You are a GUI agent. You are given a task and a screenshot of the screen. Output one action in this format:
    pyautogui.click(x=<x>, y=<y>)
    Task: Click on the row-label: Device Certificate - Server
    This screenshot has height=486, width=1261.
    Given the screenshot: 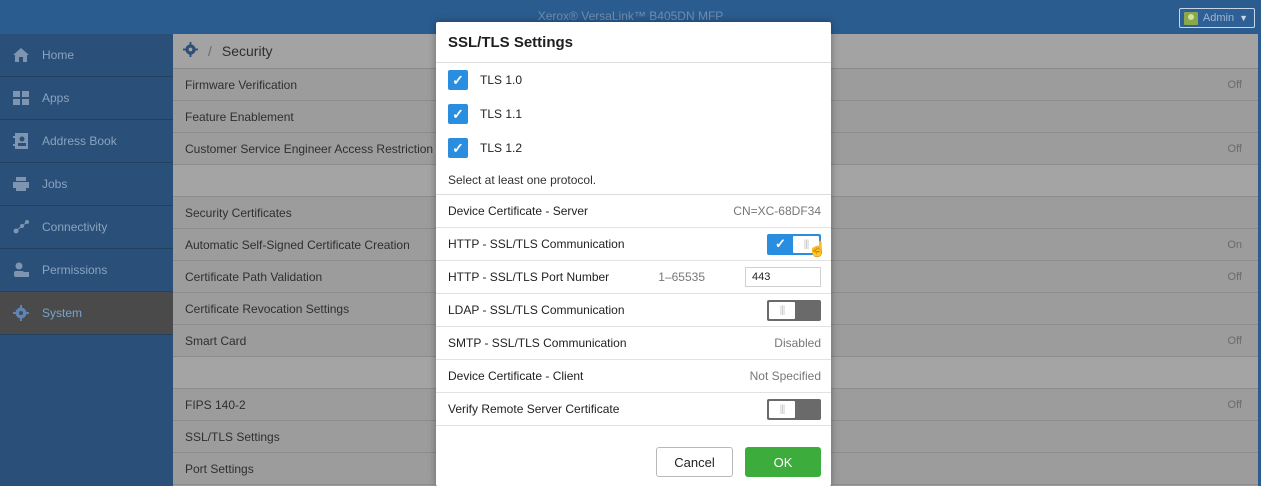 What is the action you would take?
    pyautogui.click(x=518, y=211)
    